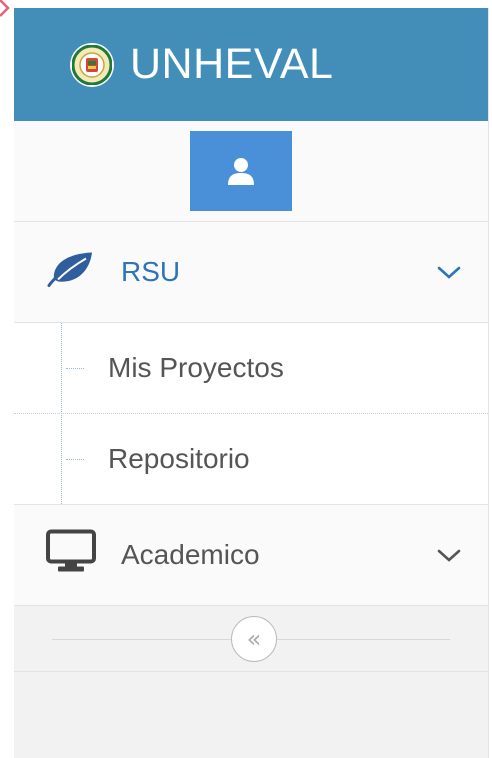 The width and height of the screenshot is (492, 758). What do you see at coordinates (251, 272) in the screenshot?
I see `sidebar-item-rsu: RSU` at bounding box center [251, 272].